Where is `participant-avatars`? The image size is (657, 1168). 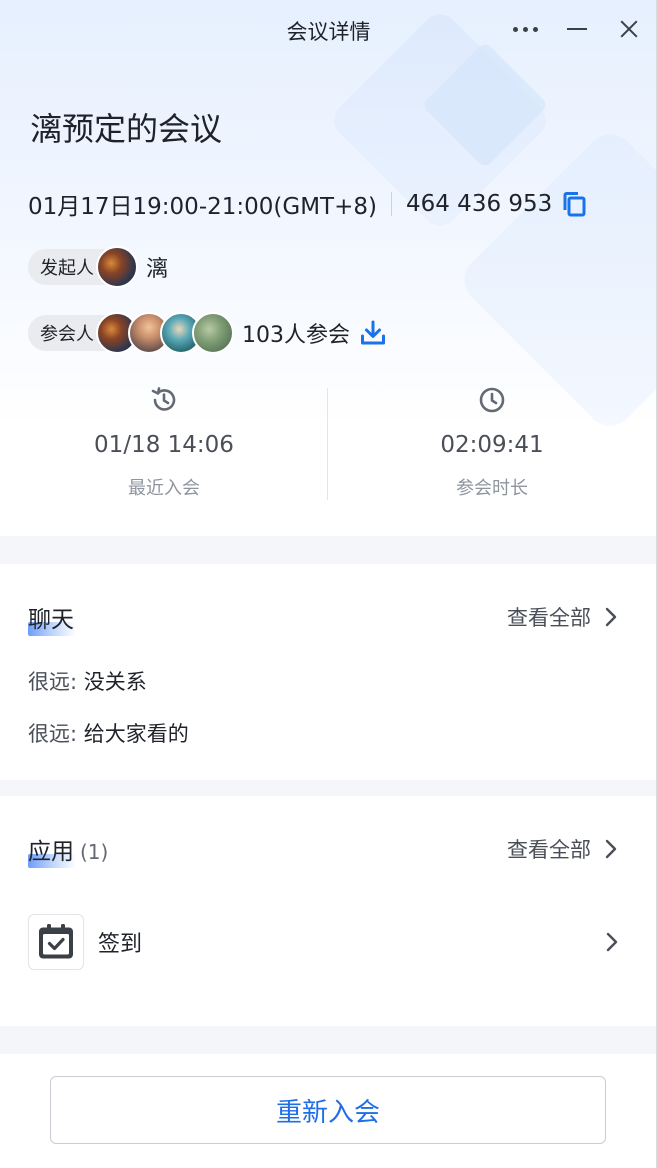
participant-avatars is located at coordinates (165, 333).